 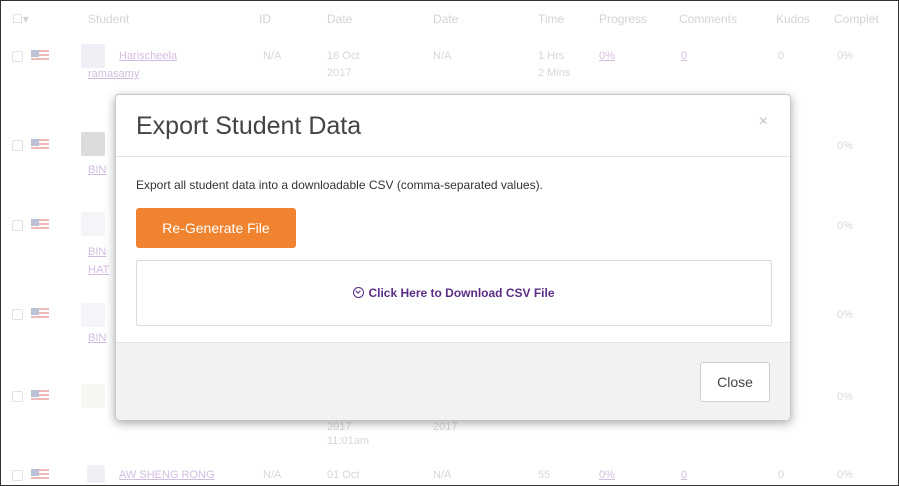 I want to click on download-csv-link: Click Here to Download CSV File, so click(x=454, y=293).